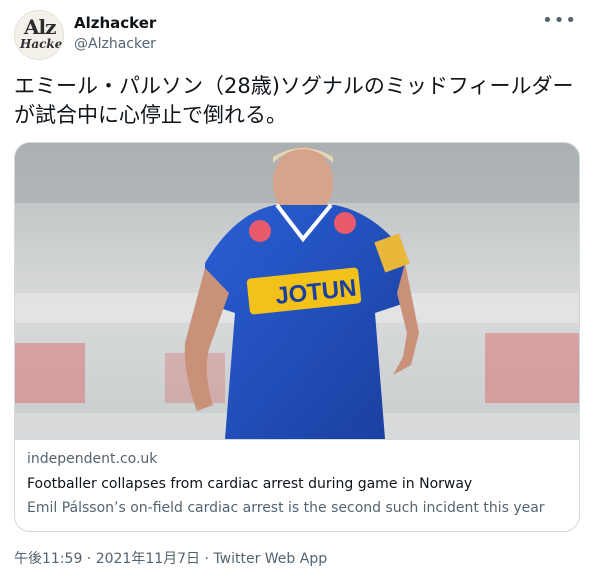  Describe the element at coordinates (170, 558) in the screenshot. I see `tweet-timestamp: 午後11:59 · 2021年11月7日 · Twitter Web App` at that location.